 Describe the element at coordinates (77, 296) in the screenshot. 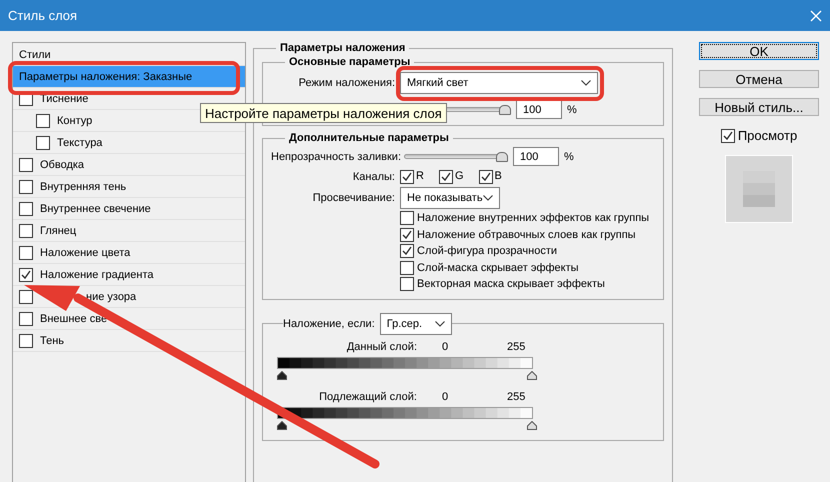

I see `style-item: ние узора` at that location.